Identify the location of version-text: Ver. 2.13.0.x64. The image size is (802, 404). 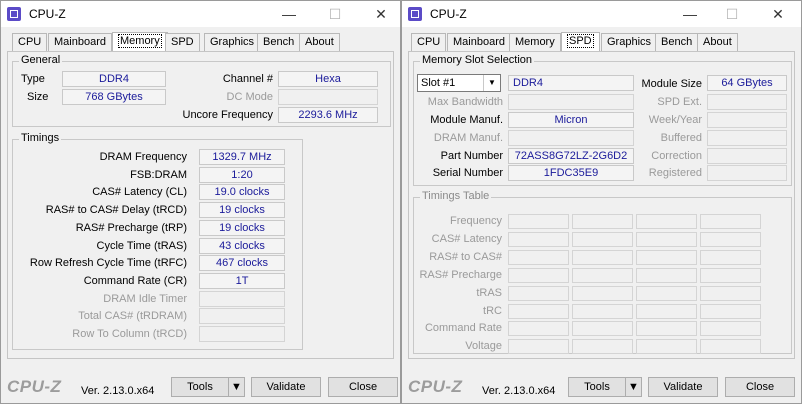
(519, 391).